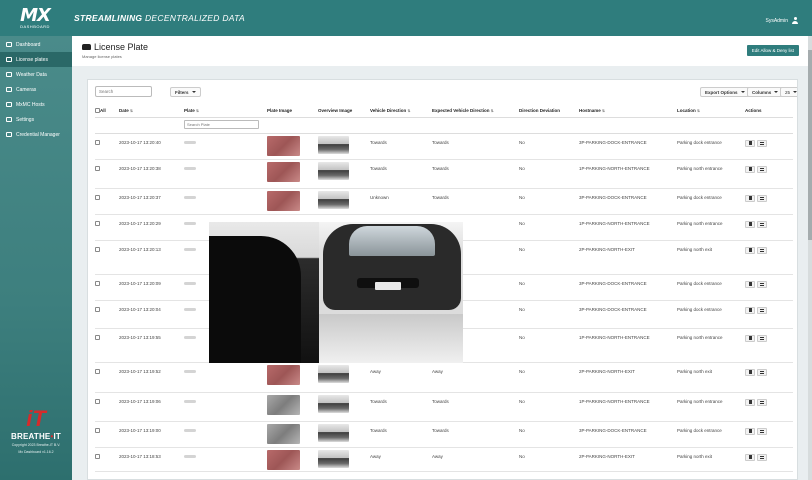 This screenshot has height=480, width=812. What do you see at coordinates (711, 111) in the screenshot?
I see `location-header: Location ⇅` at bounding box center [711, 111].